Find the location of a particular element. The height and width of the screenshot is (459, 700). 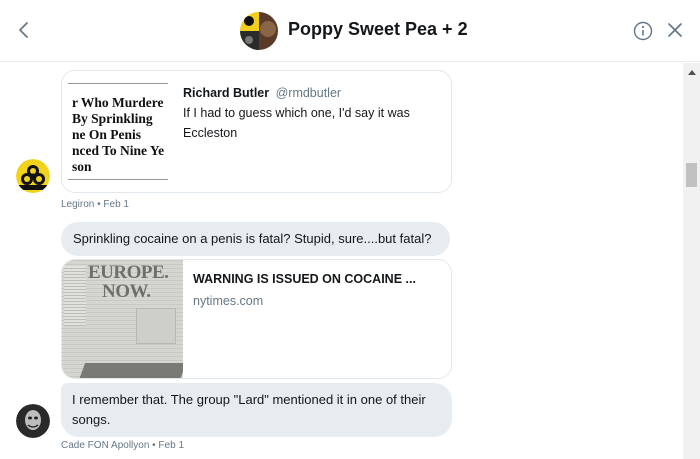

biohazard-icon is located at coordinates (33, 176).